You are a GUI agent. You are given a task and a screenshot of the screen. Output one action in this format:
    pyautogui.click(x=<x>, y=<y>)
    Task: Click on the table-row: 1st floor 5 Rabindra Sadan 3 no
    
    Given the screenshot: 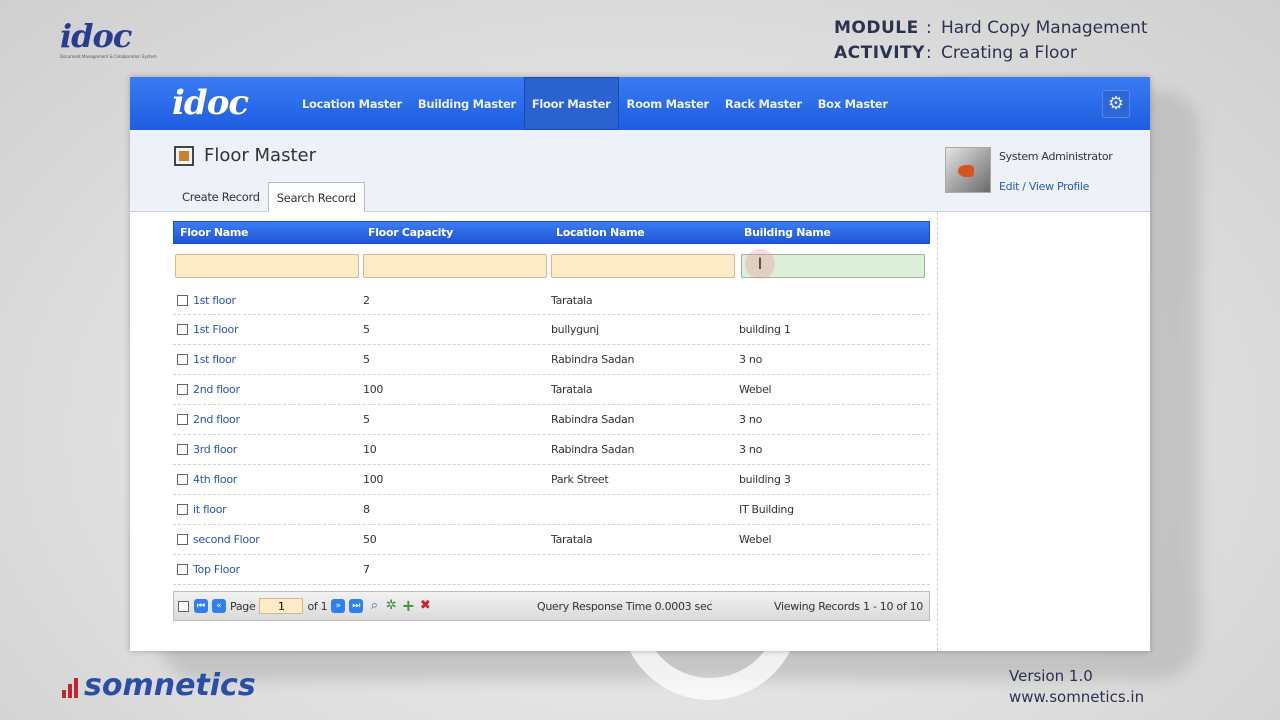 What is the action you would take?
    pyautogui.click(x=551, y=360)
    